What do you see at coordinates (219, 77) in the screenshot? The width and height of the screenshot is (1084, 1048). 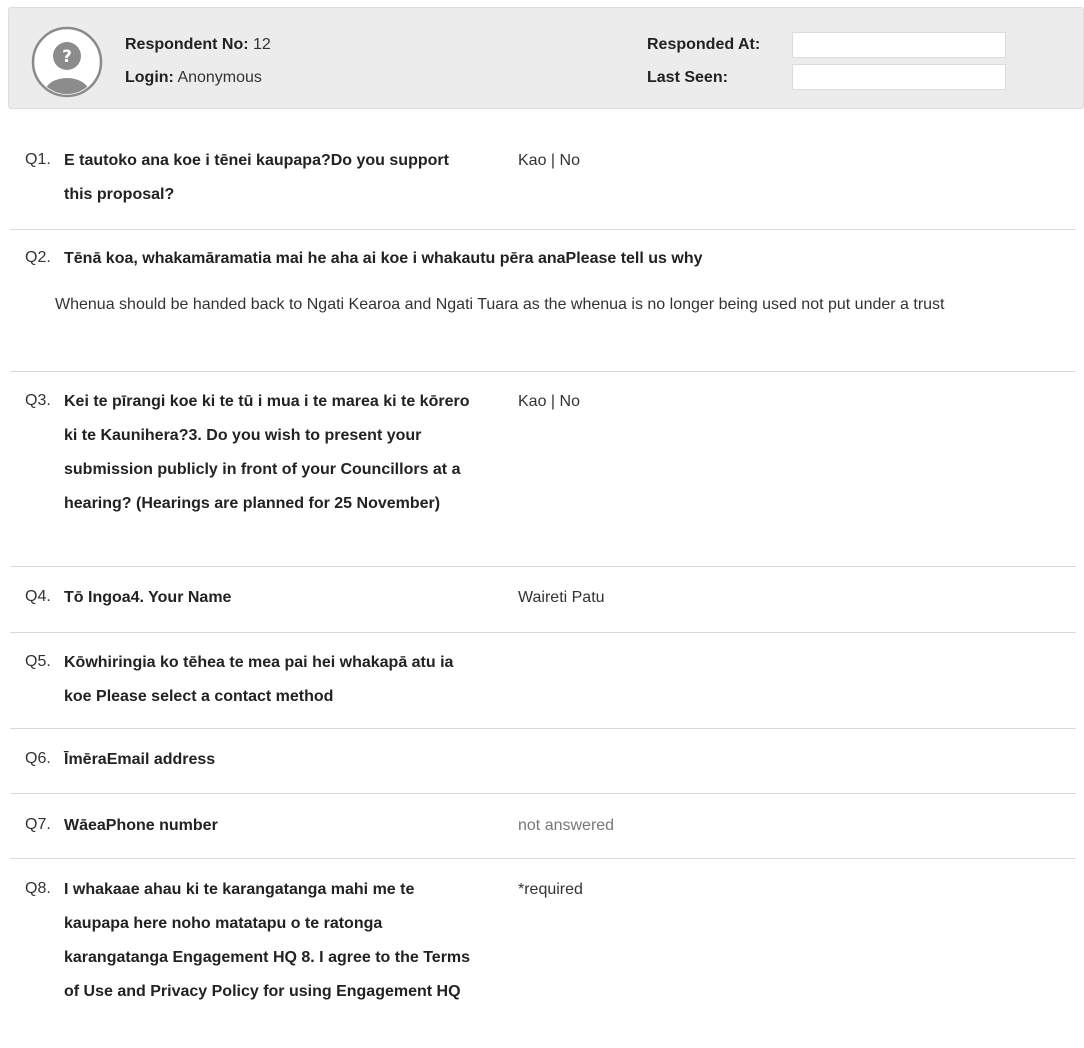 I see `login-value: Anonymous` at bounding box center [219, 77].